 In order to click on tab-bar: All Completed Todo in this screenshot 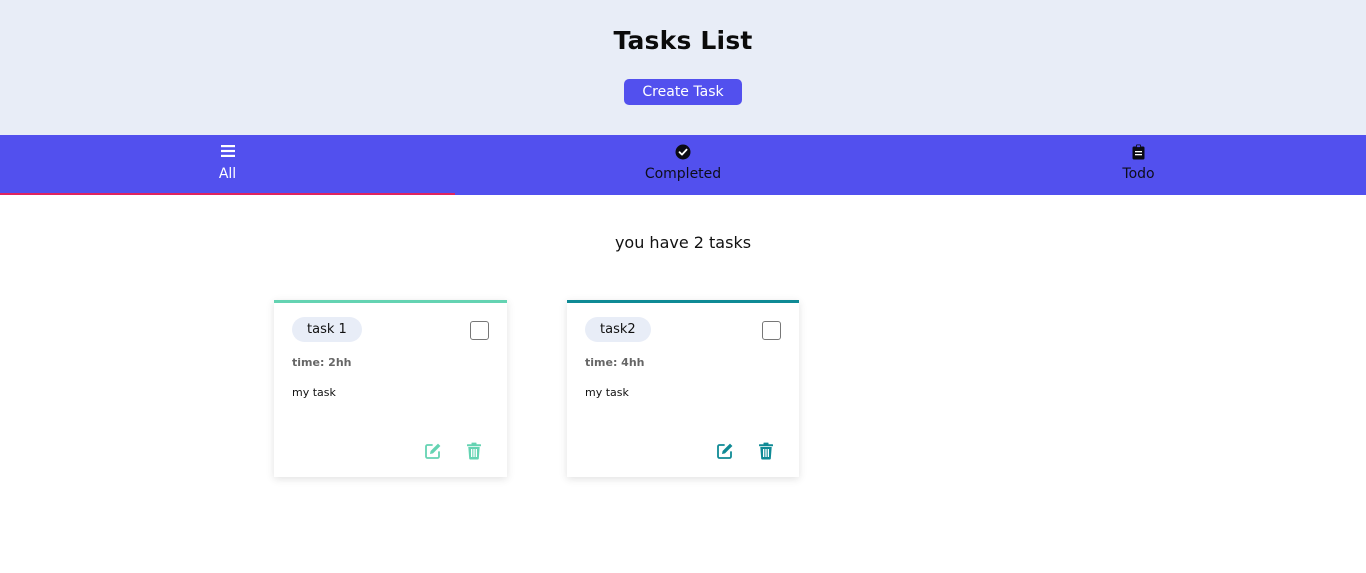, I will do `click(683, 165)`.